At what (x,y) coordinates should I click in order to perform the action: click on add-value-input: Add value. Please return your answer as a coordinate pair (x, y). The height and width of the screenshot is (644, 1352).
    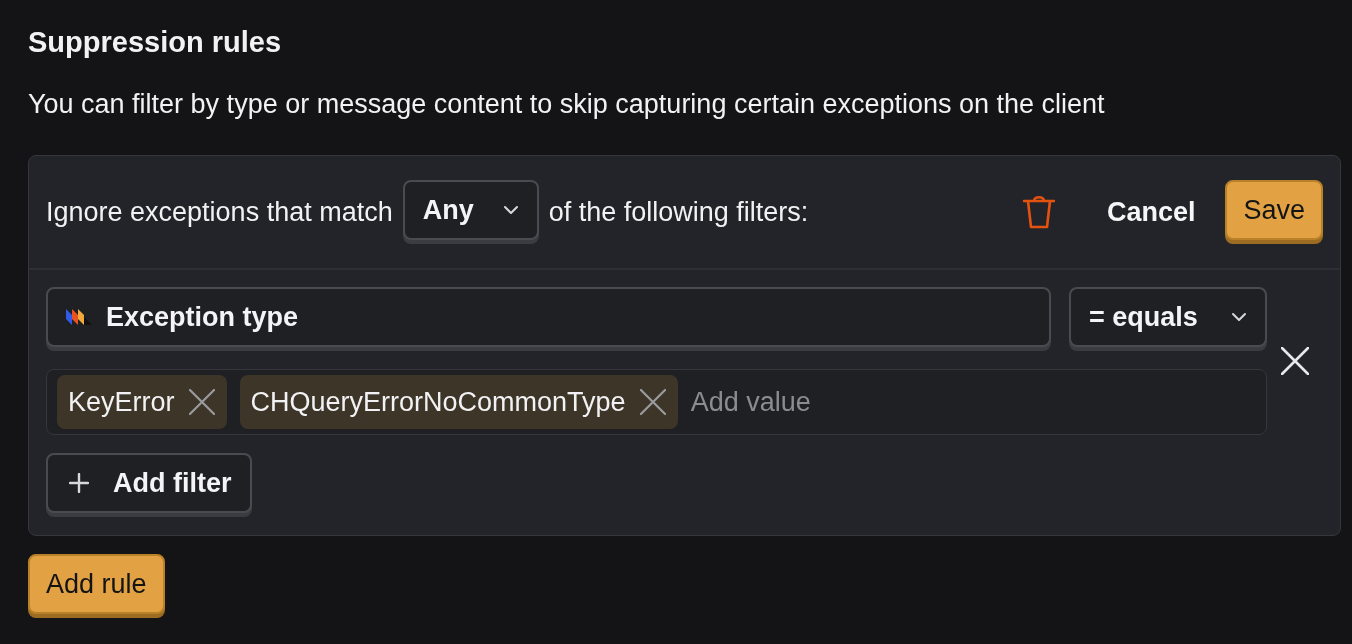
    Looking at the image, I should click on (973, 402).